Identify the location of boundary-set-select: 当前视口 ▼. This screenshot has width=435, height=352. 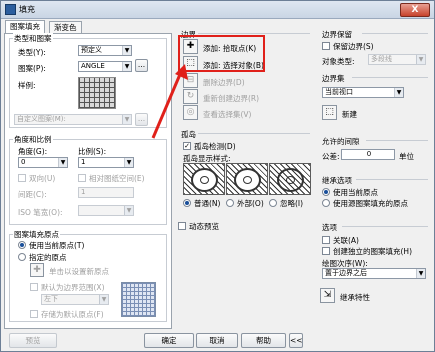
(363, 92).